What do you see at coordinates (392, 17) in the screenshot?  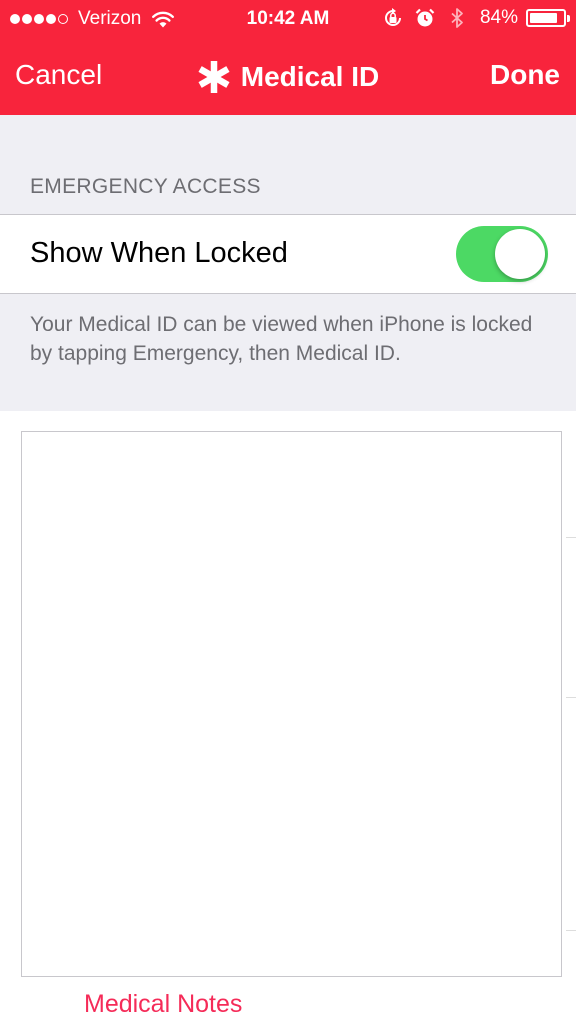 I see `rotation-lock-icon` at bounding box center [392, 17].